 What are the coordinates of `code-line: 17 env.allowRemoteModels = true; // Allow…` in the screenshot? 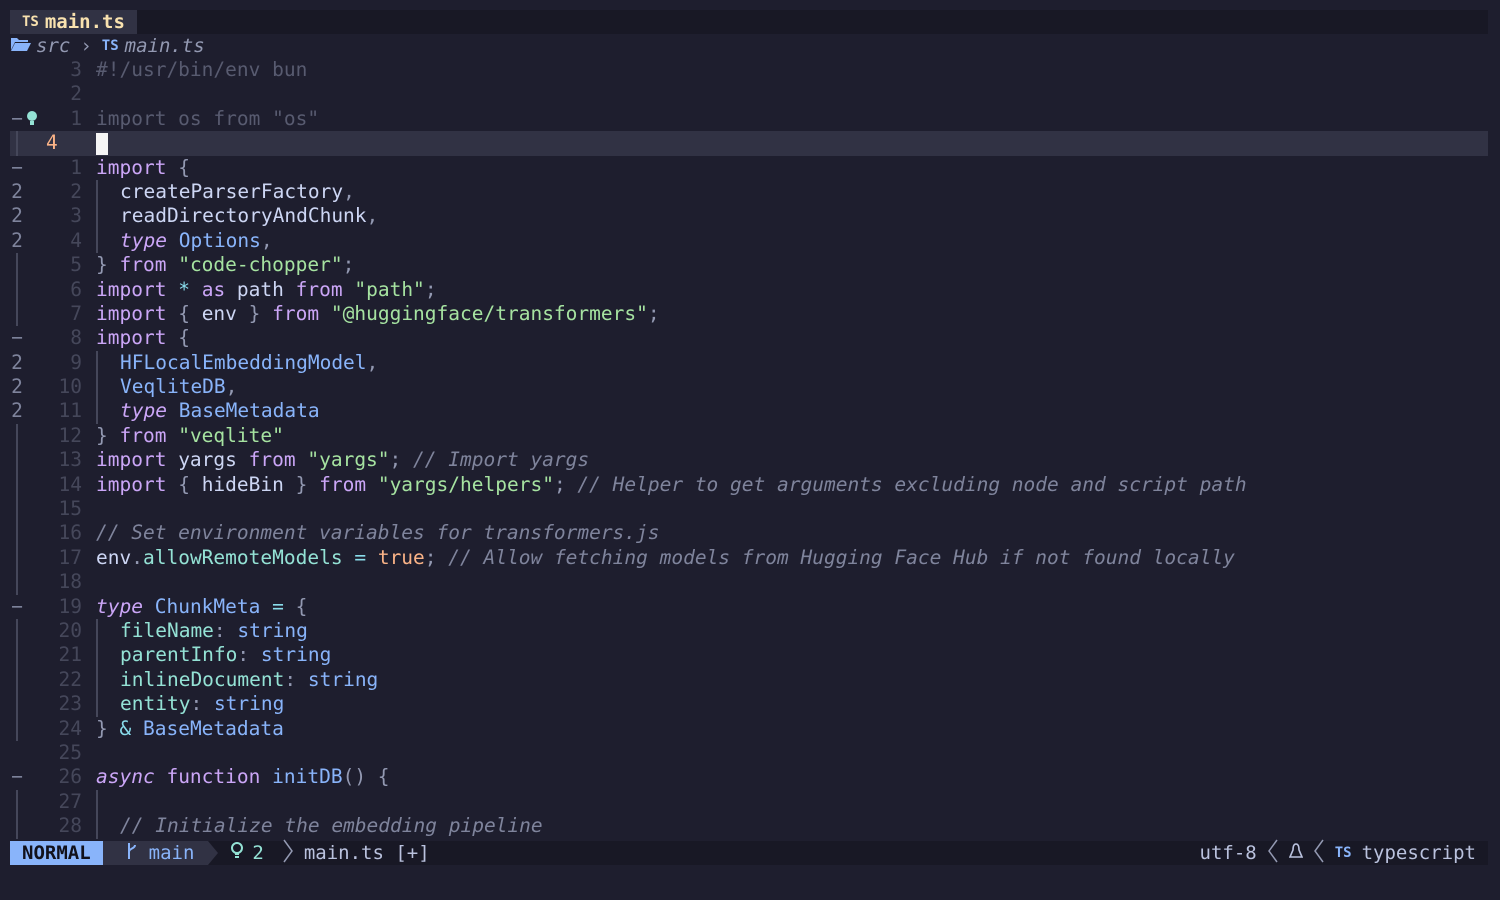 It's located at (749, 558).